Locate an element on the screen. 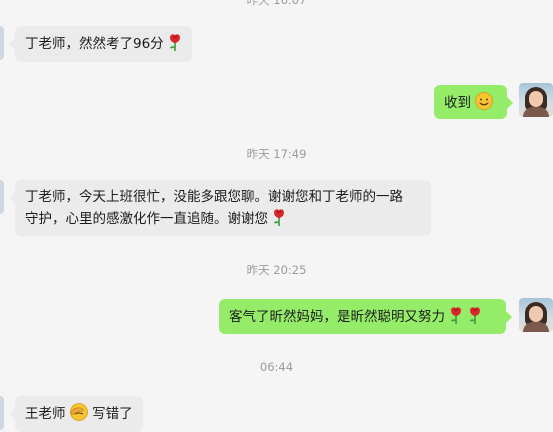  smile-icon is located at coordinates (484, 101).